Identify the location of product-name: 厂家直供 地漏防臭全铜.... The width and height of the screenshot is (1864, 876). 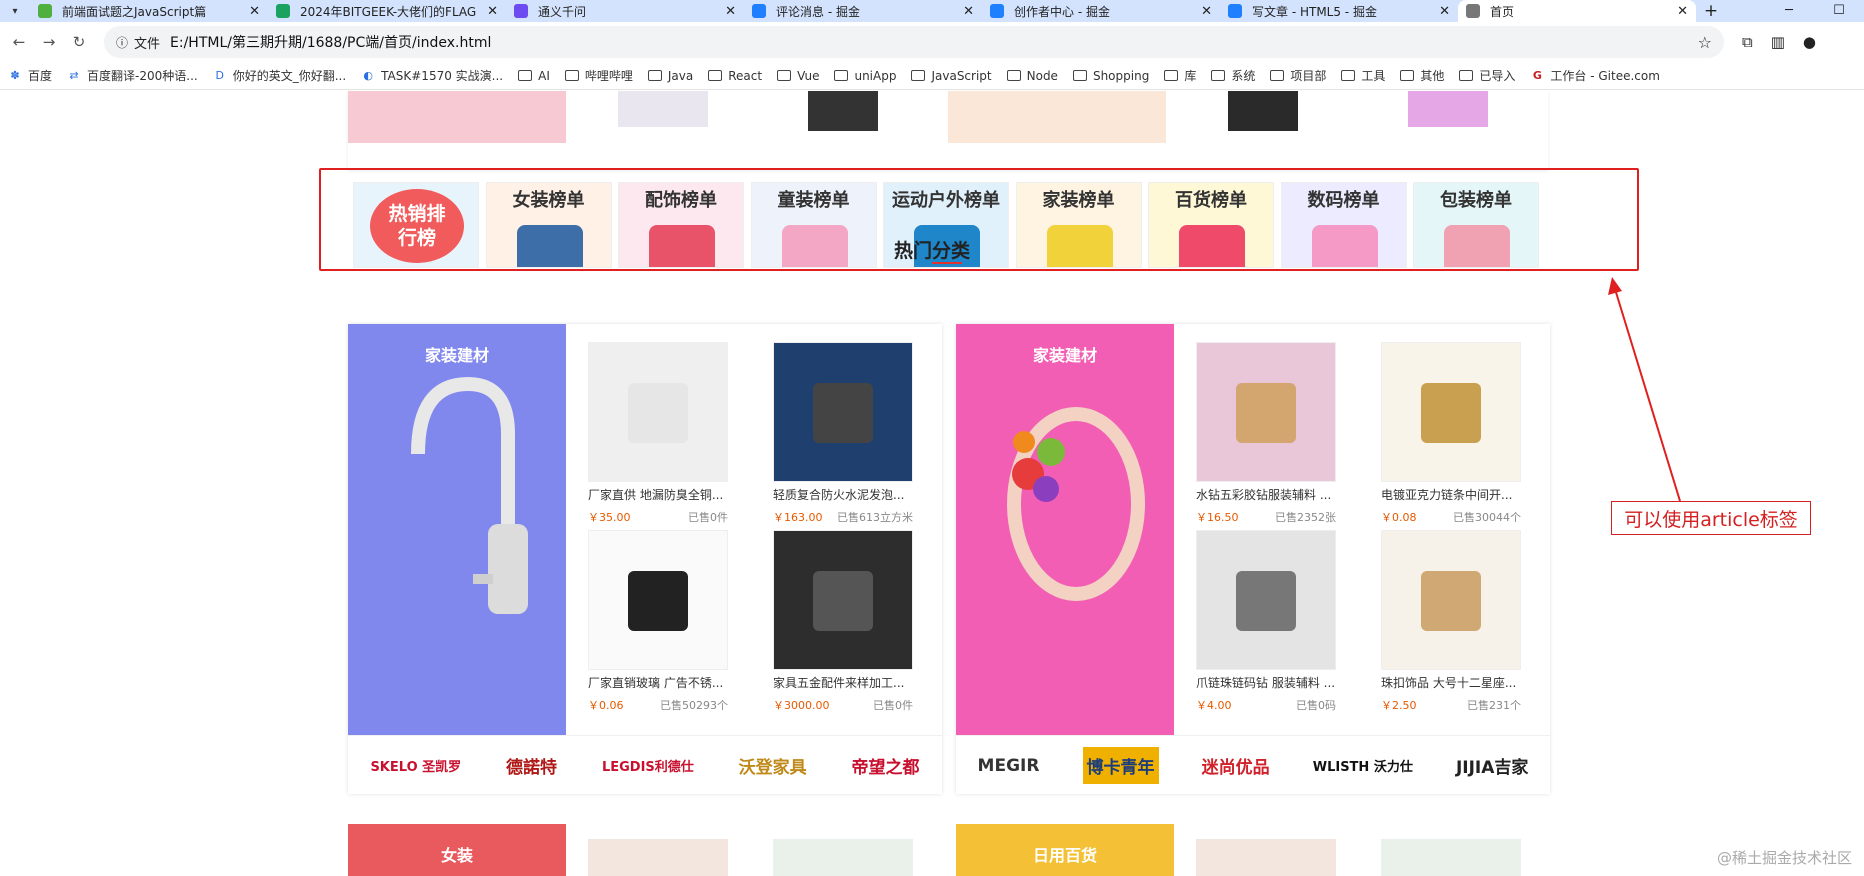
(658, 494).